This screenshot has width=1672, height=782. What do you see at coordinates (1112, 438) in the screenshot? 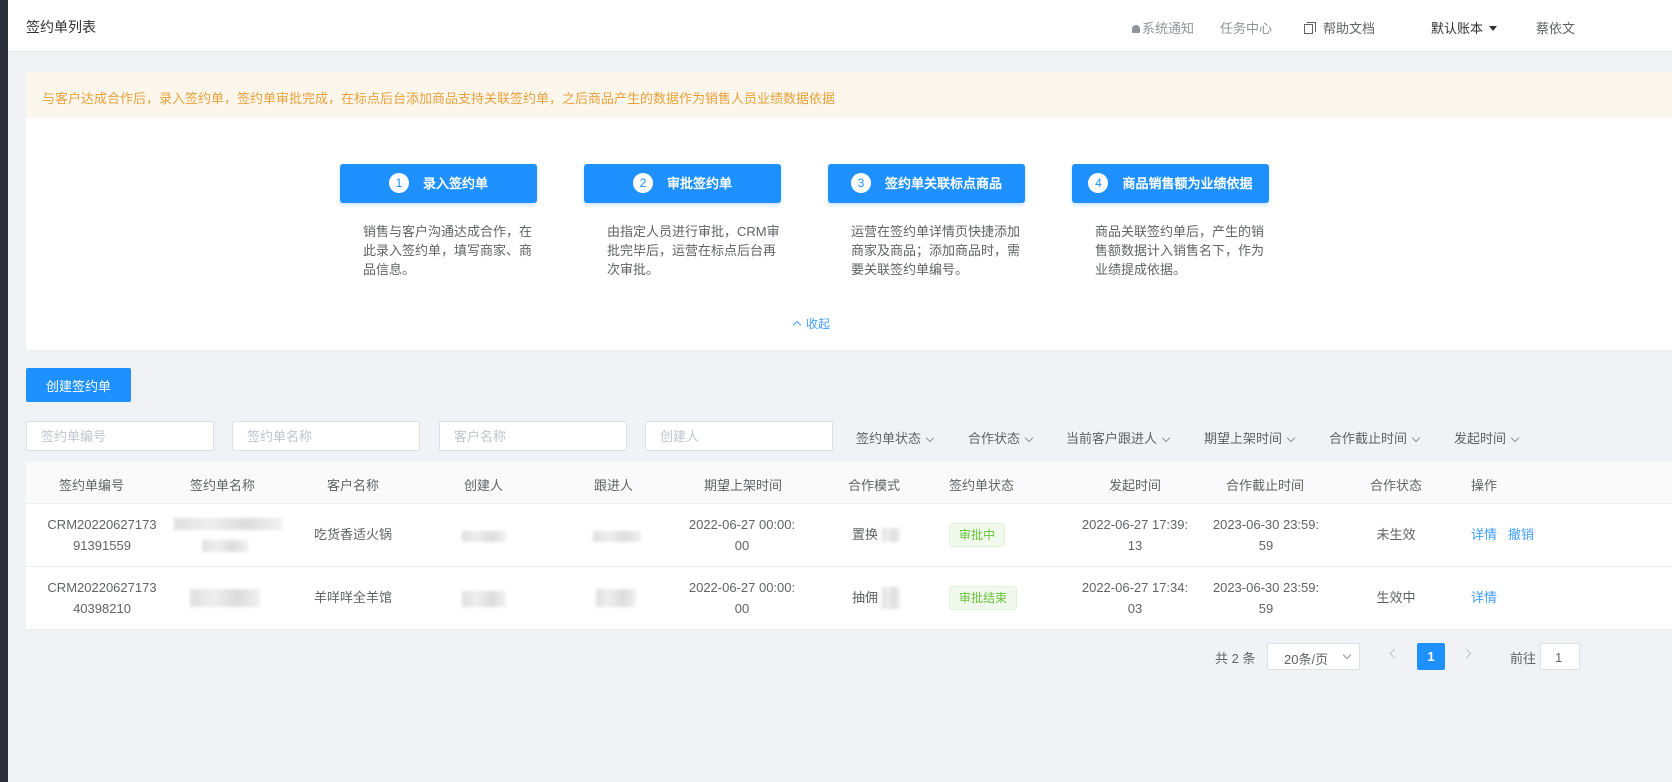
I see `filter-label: 当前客户跟进人` at bounding box center [1112, 438].